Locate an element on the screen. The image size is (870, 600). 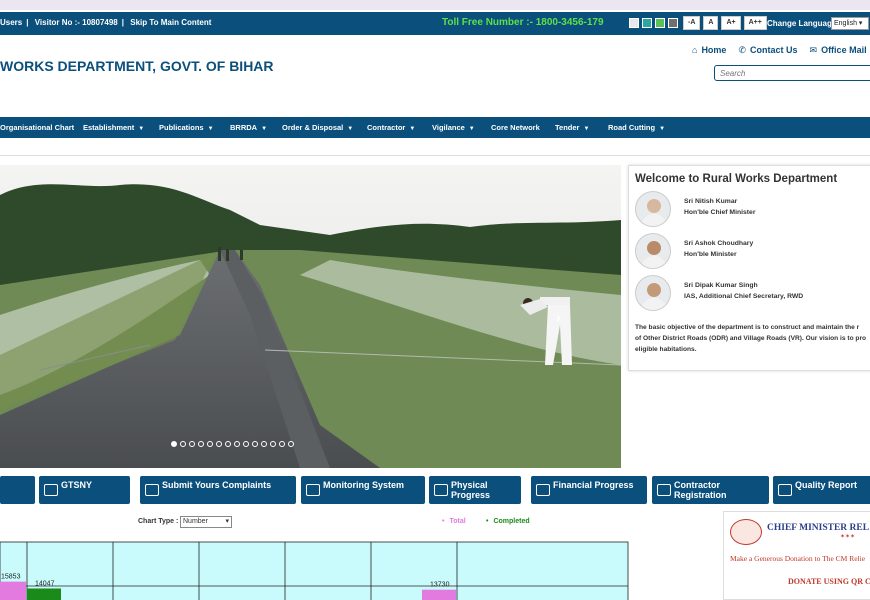
quick-link-button-7: Quality Report is located at coordinates (821, 490).